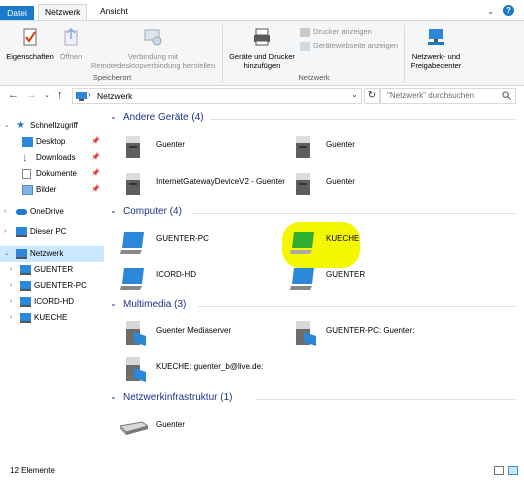 The image size is (524, 480). I want to click on sidebar-item-downloads: ↓ Downloads 📌, so click(52, 158).